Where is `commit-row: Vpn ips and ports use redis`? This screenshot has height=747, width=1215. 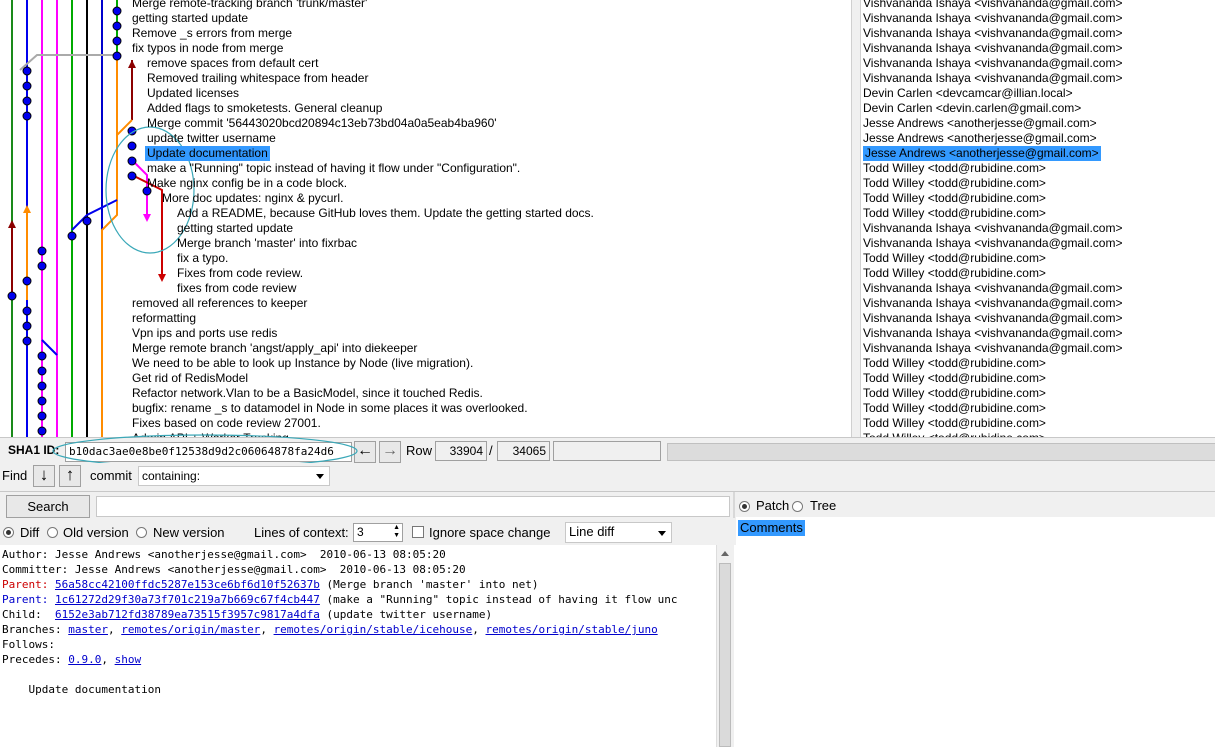
commit-row: Vpn ips and ports use redis is located at coordinates (204, 333).